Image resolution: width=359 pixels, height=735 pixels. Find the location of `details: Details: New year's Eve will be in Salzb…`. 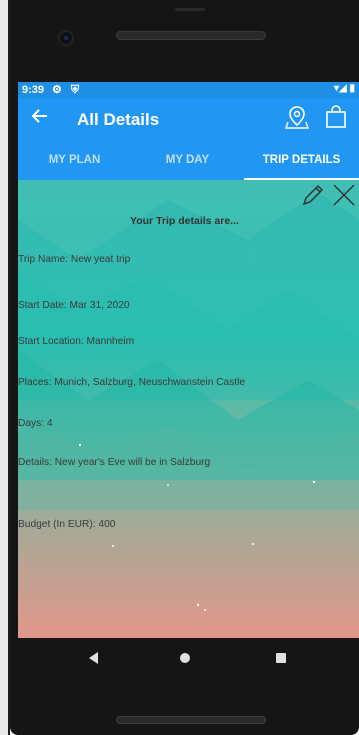

details: Details: New year's Eve will be in Salzb… is located at coordinates (114, 462).